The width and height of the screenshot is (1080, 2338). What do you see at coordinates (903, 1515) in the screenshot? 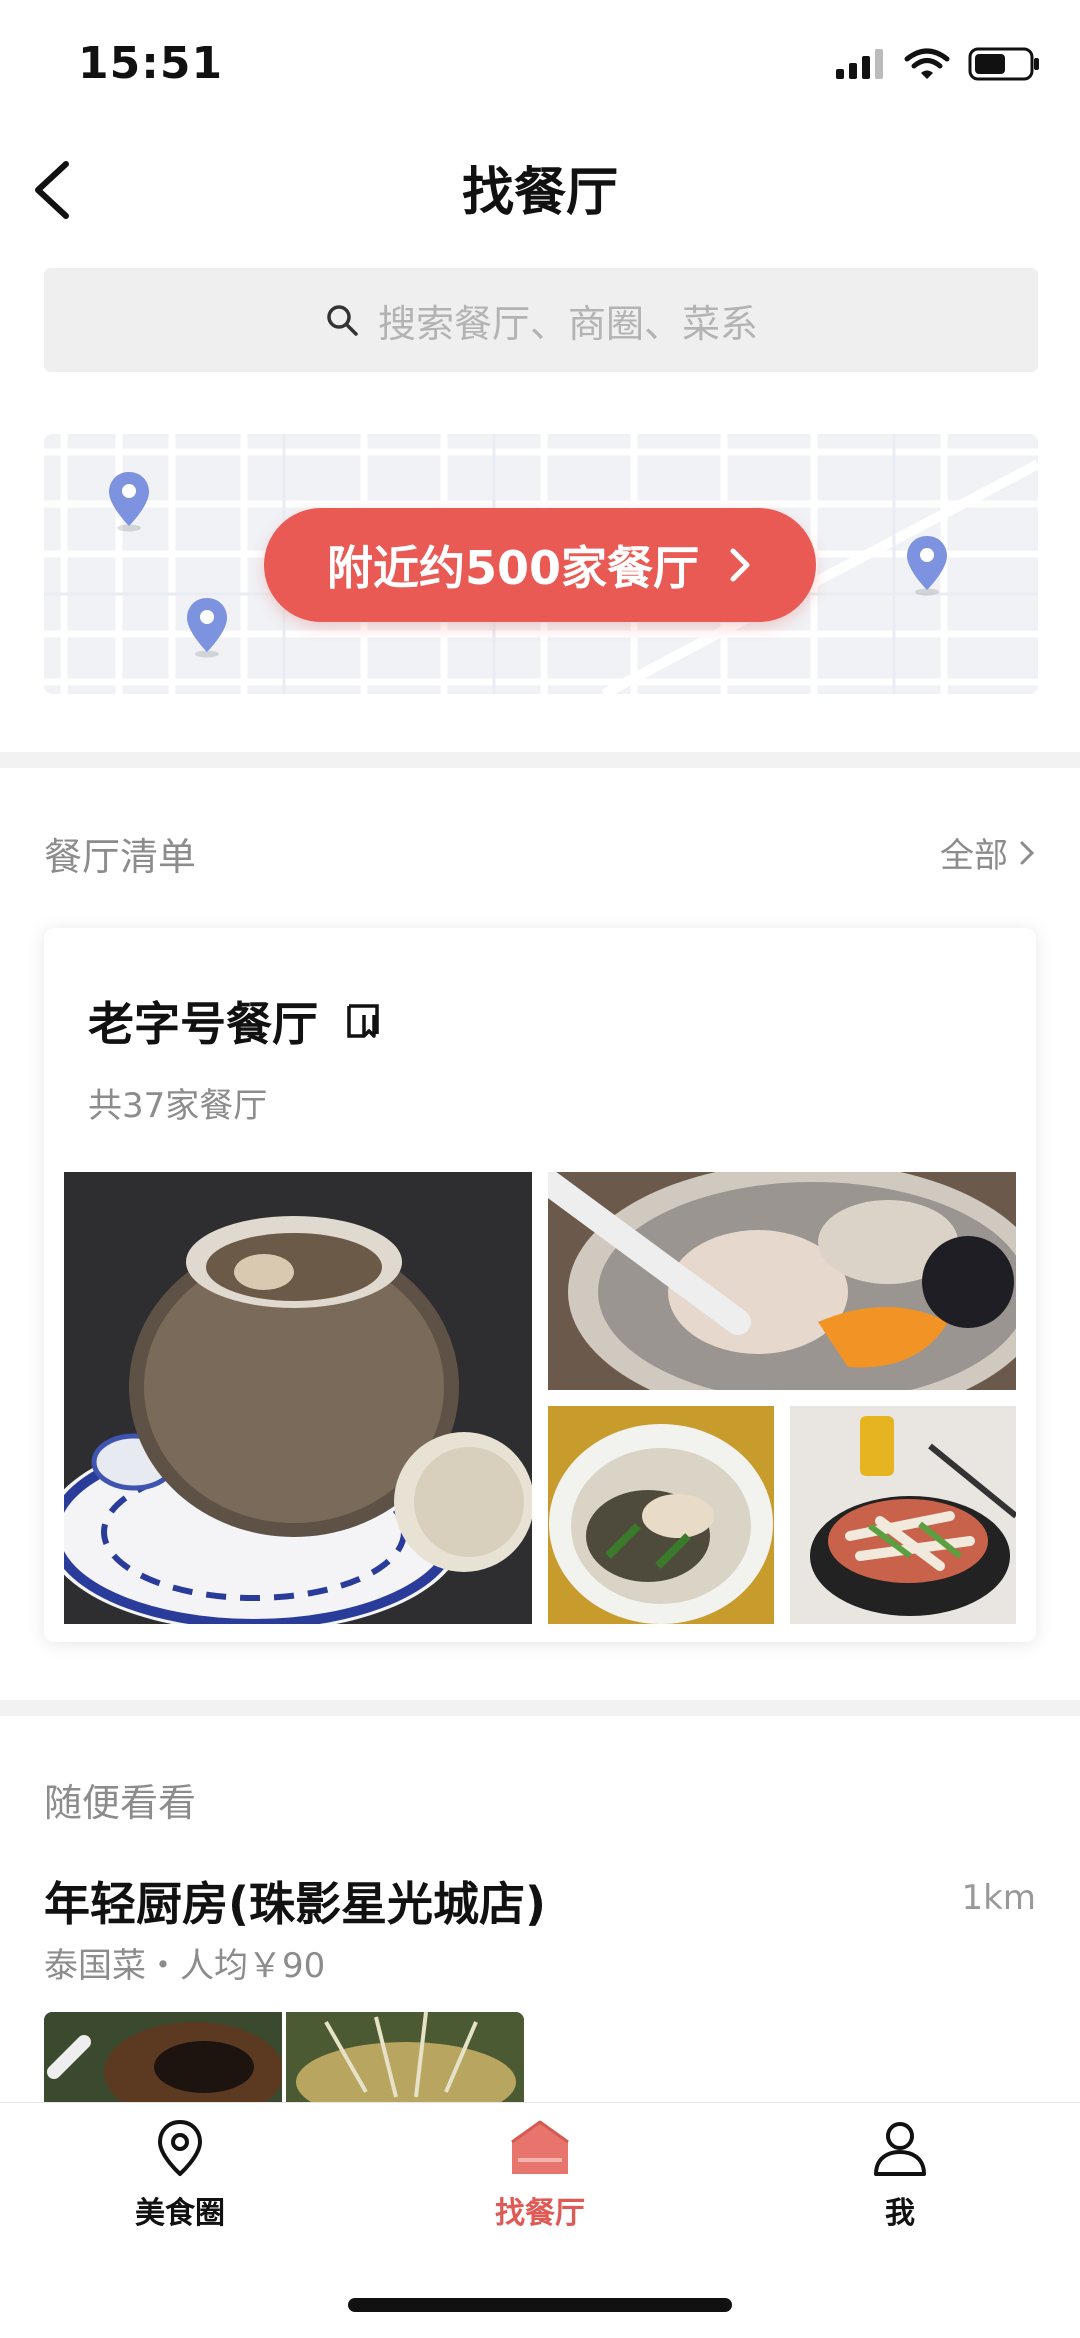
I see `food-image-stir-fry` at bounding box center [903, 1515].